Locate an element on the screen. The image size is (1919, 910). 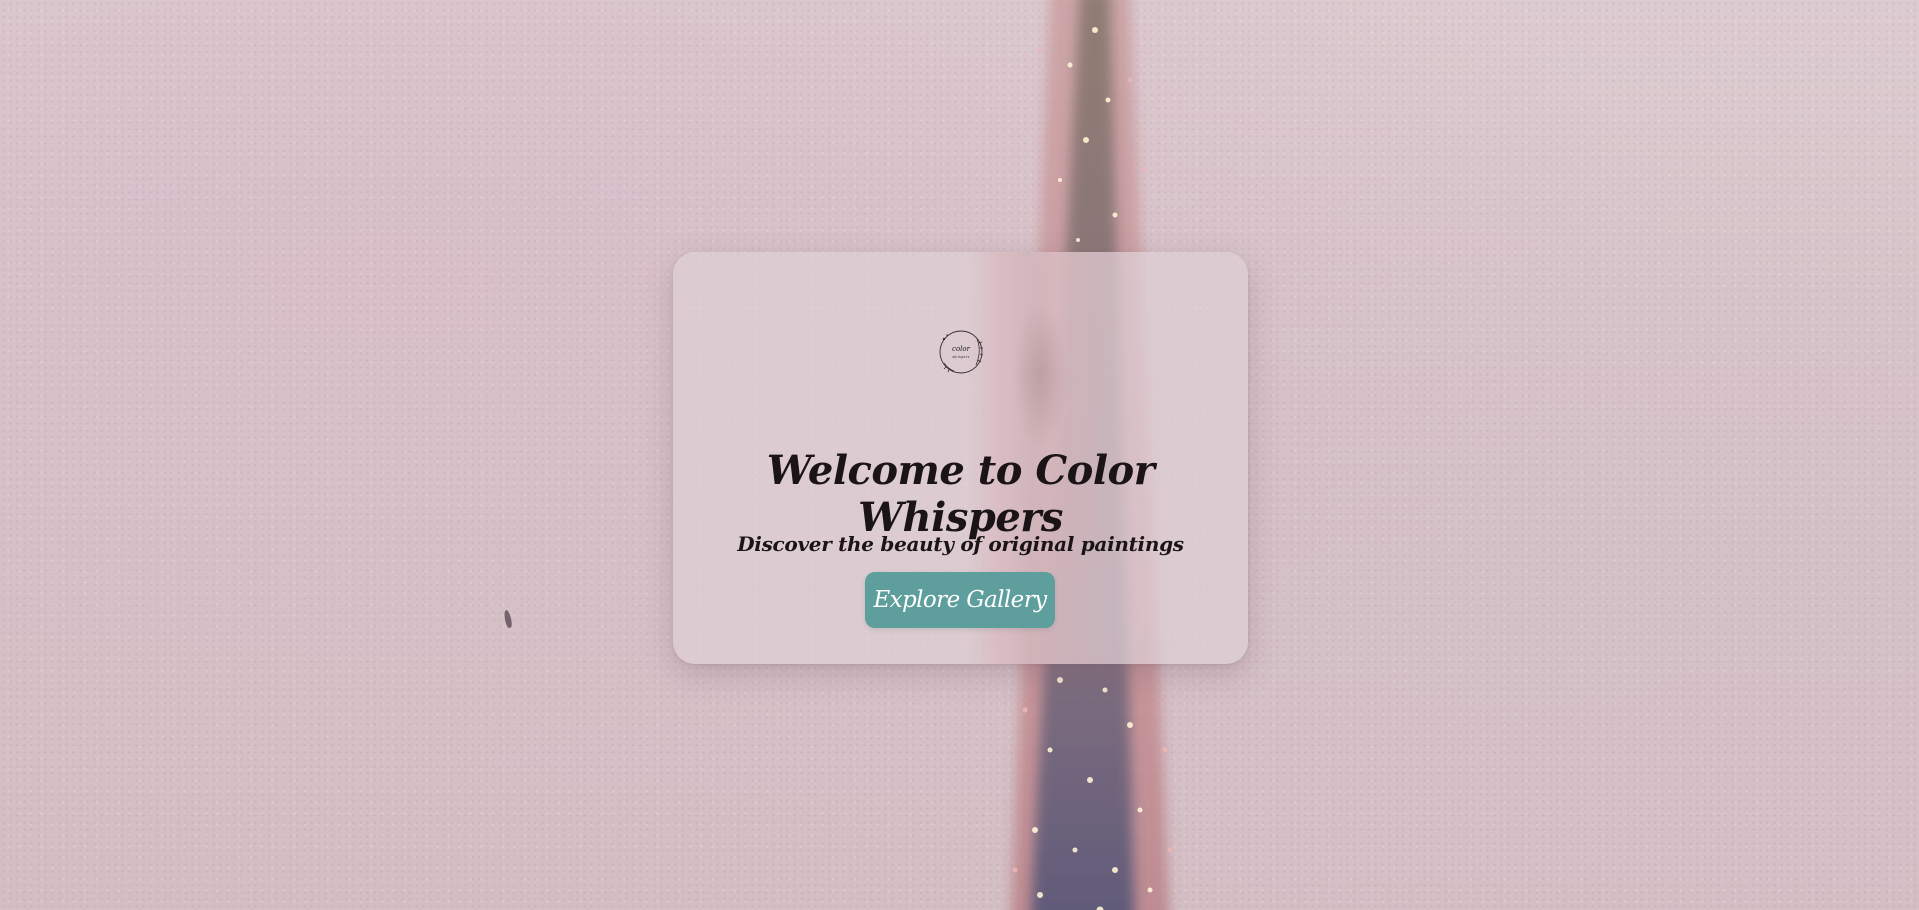
logo-text-line1: color is located at coordinates (961, 349).